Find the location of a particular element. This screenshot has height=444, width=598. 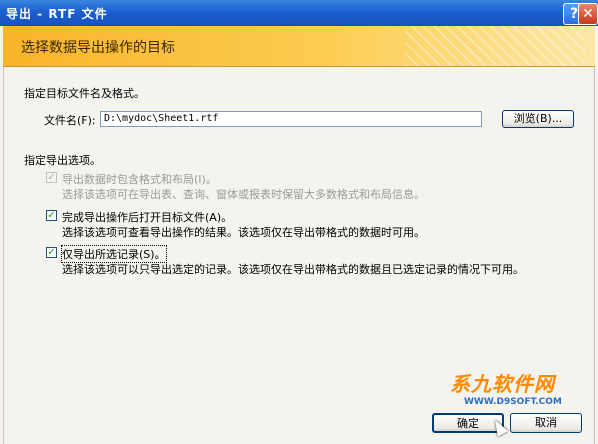

title-bar: 导出 - RTF 文件 ? ✕ is located at coordinates (299, 13).